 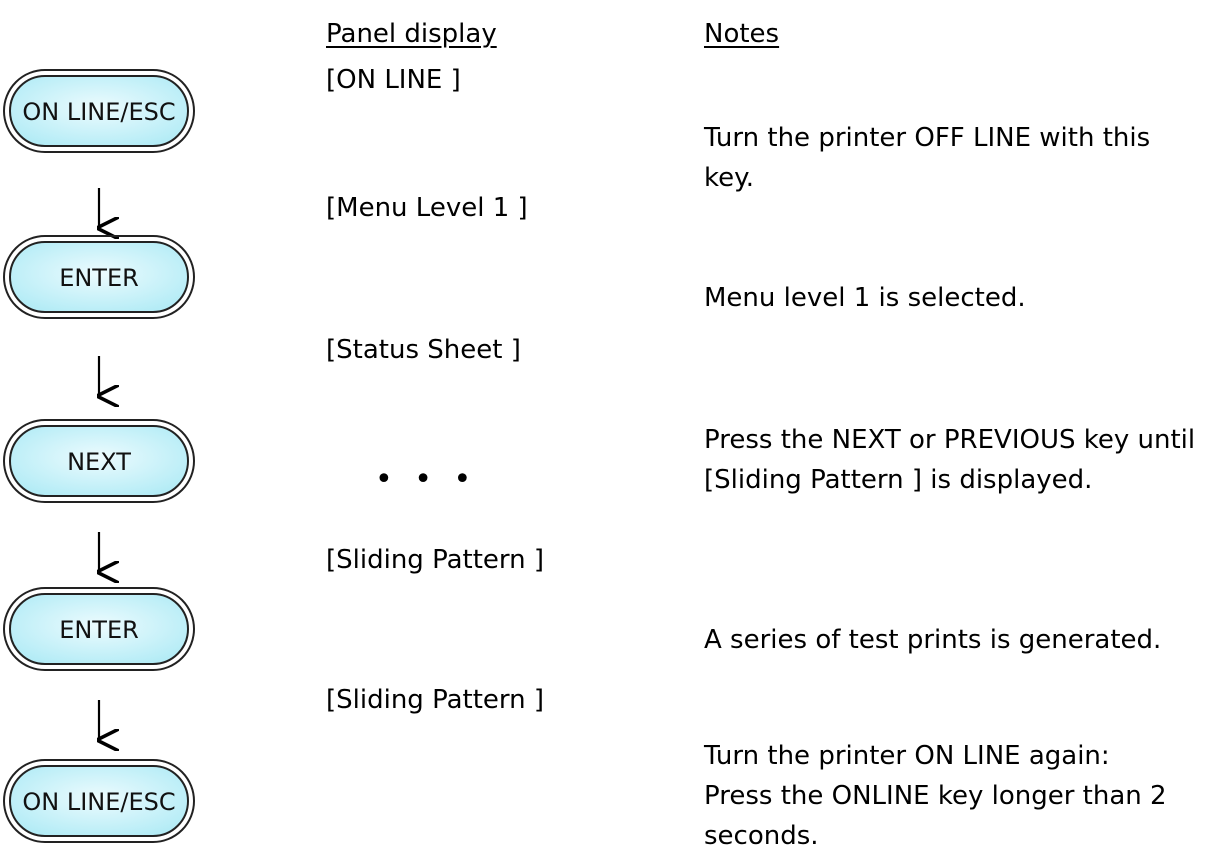 What do you see at coordinates (435, 560) in the screenshot?
I see `panel-display-sliding-pattern-1: [Sliding Pattern ]` at bounding box center [435, 560].